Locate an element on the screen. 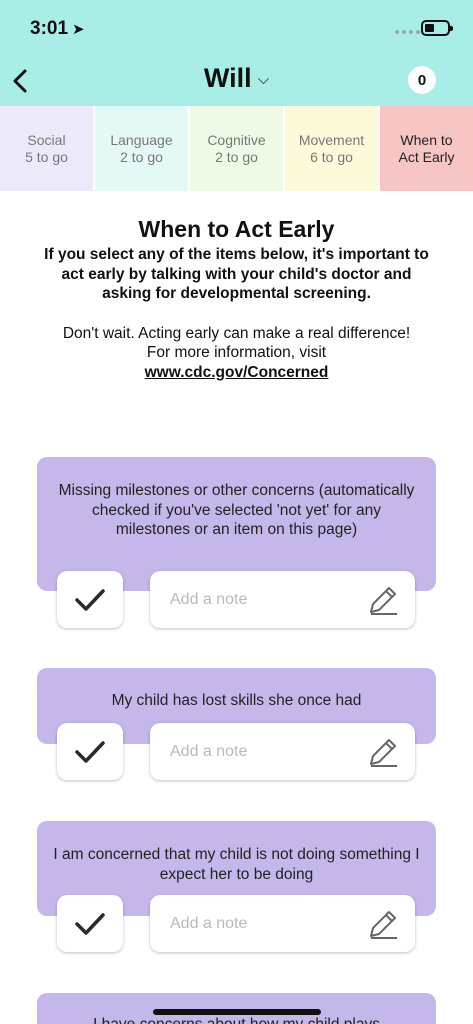  status-time: 3:01 ➤ is located at coordinates (57, 28).